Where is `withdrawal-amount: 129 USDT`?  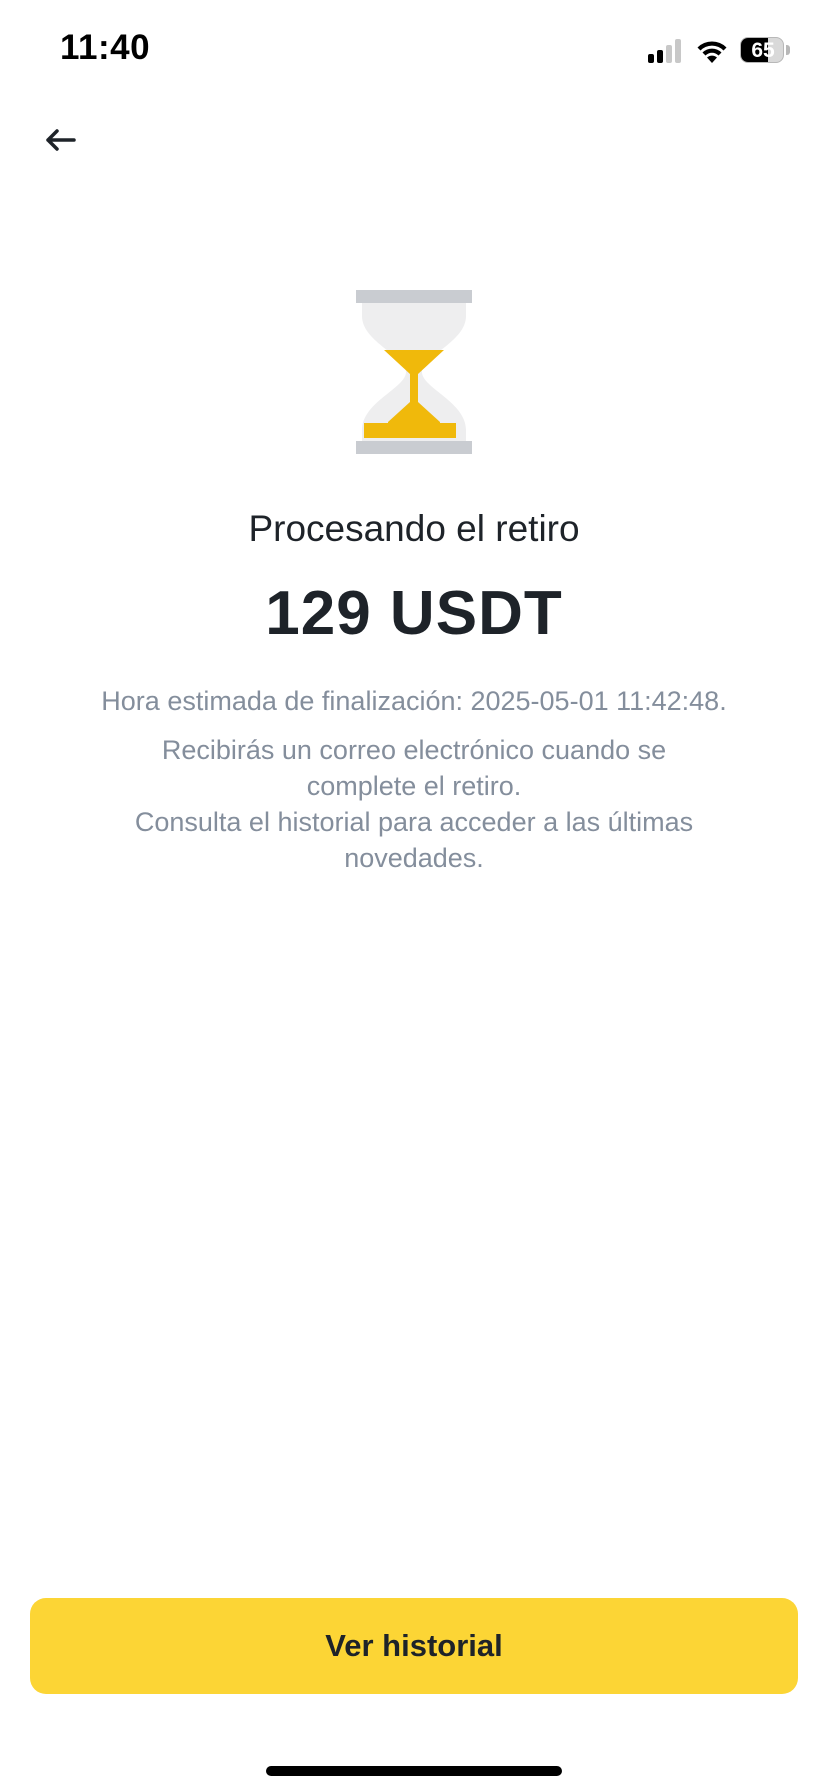
withdrawal-amount: 129 USDT is located at coordinates (414, 613).